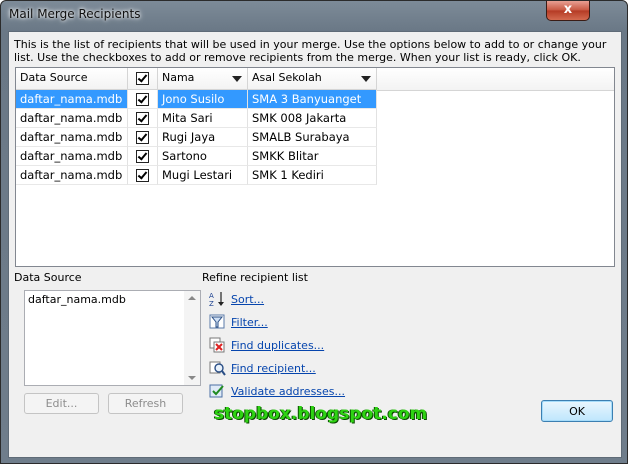 Image resolution: width=628 pixels, height=464 pixels. Describe the element at coordinates (203, 118) in the screenshot. I see `cell-nama: Mita Sari` at that location.